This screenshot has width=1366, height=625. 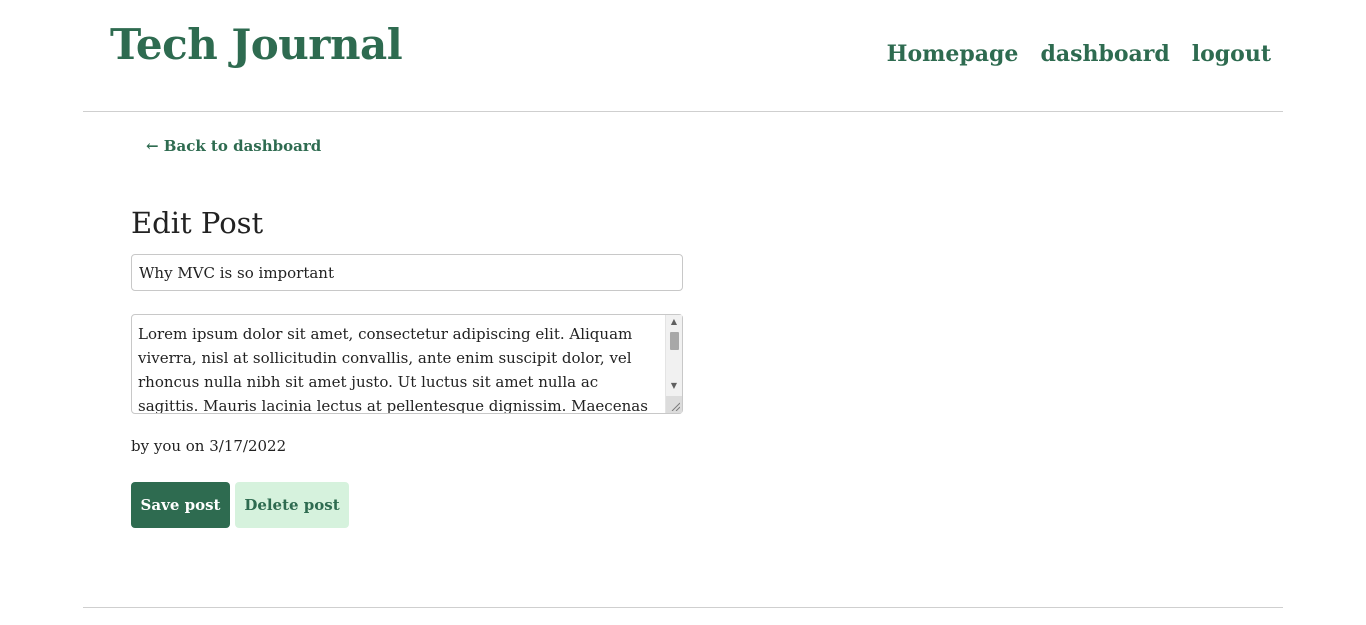 What do you see at coordinates (673, 364) in the screenshot?
I see `textarea-scrollbar: ▲ ▼` at bounding box center [673, 364].